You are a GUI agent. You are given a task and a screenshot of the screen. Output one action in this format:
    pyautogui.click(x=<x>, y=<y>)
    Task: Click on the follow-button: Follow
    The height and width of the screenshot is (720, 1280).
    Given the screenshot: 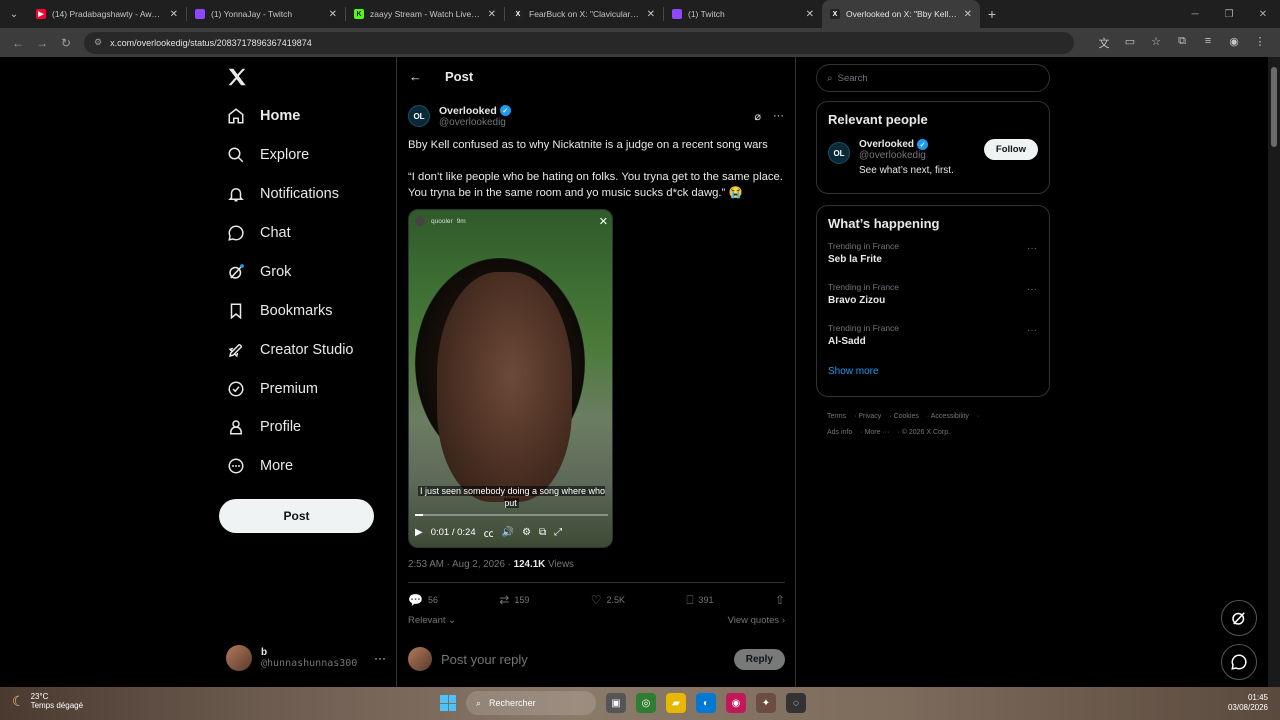 What is the action you would take?
    pyautogui.click(x=1010, y=149)
    